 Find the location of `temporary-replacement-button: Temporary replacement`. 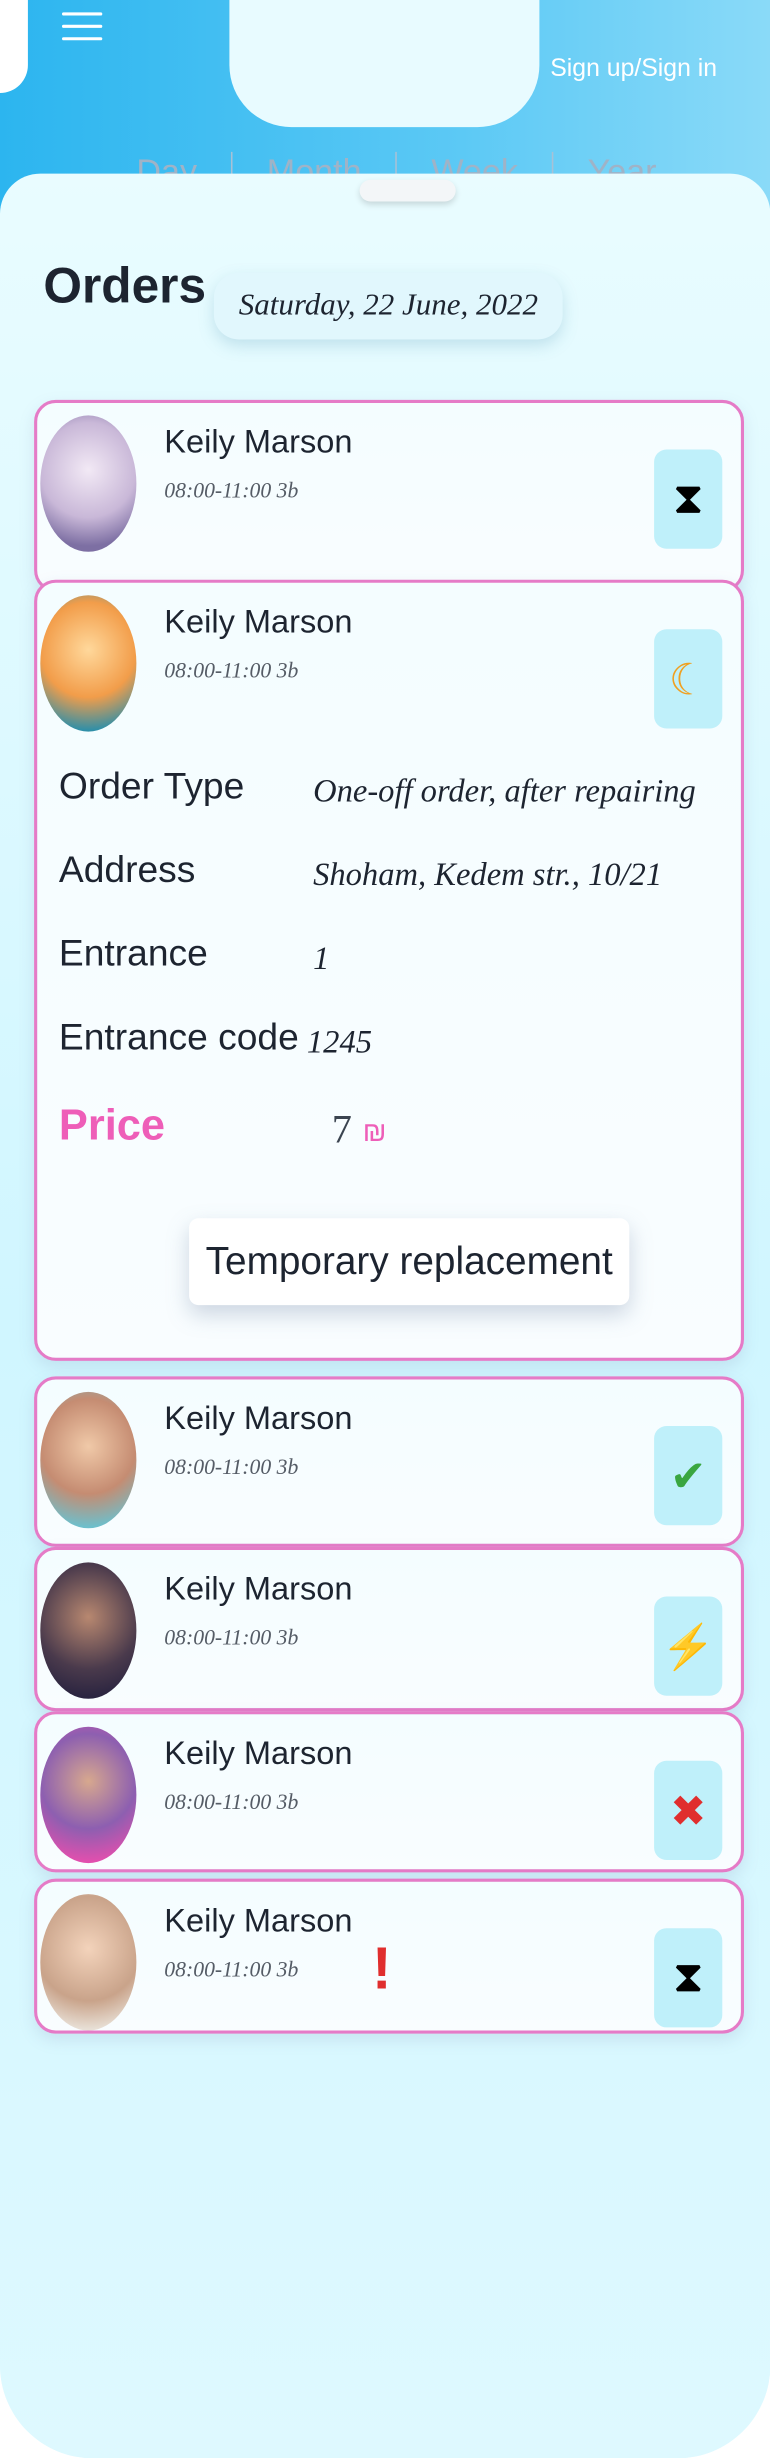

temporary-replacement-button: Temporary replacement is located at coordinates (409, 1262).